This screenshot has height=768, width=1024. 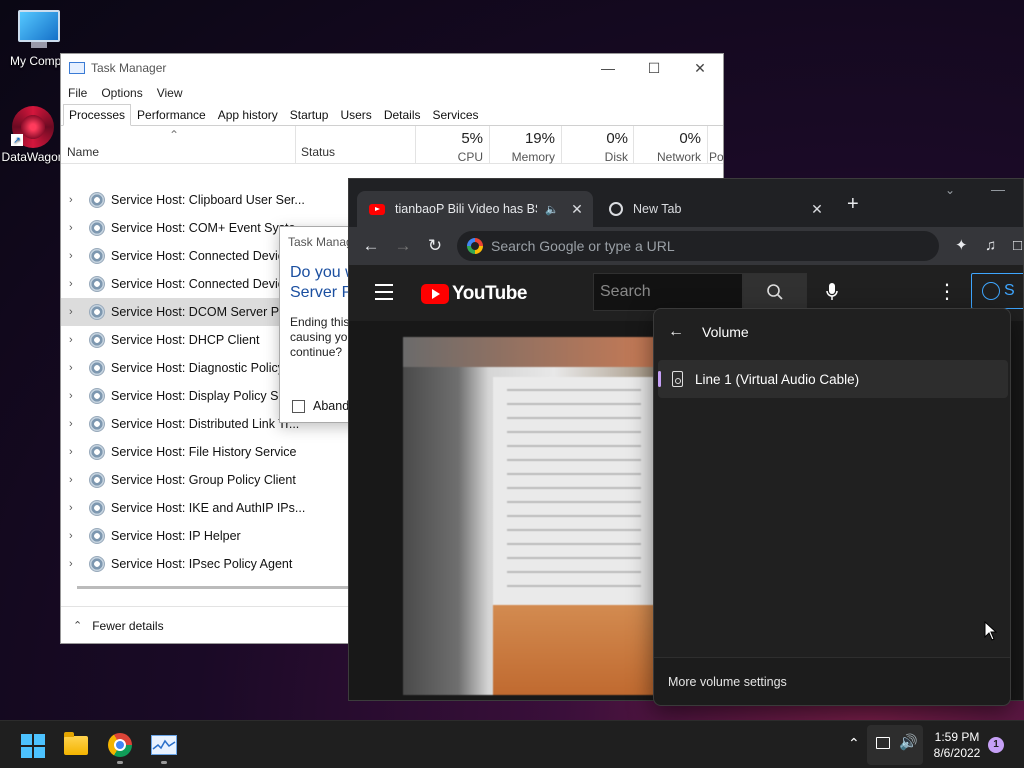 I want to click on network-percent: 0%, so click(x=690, y=138).